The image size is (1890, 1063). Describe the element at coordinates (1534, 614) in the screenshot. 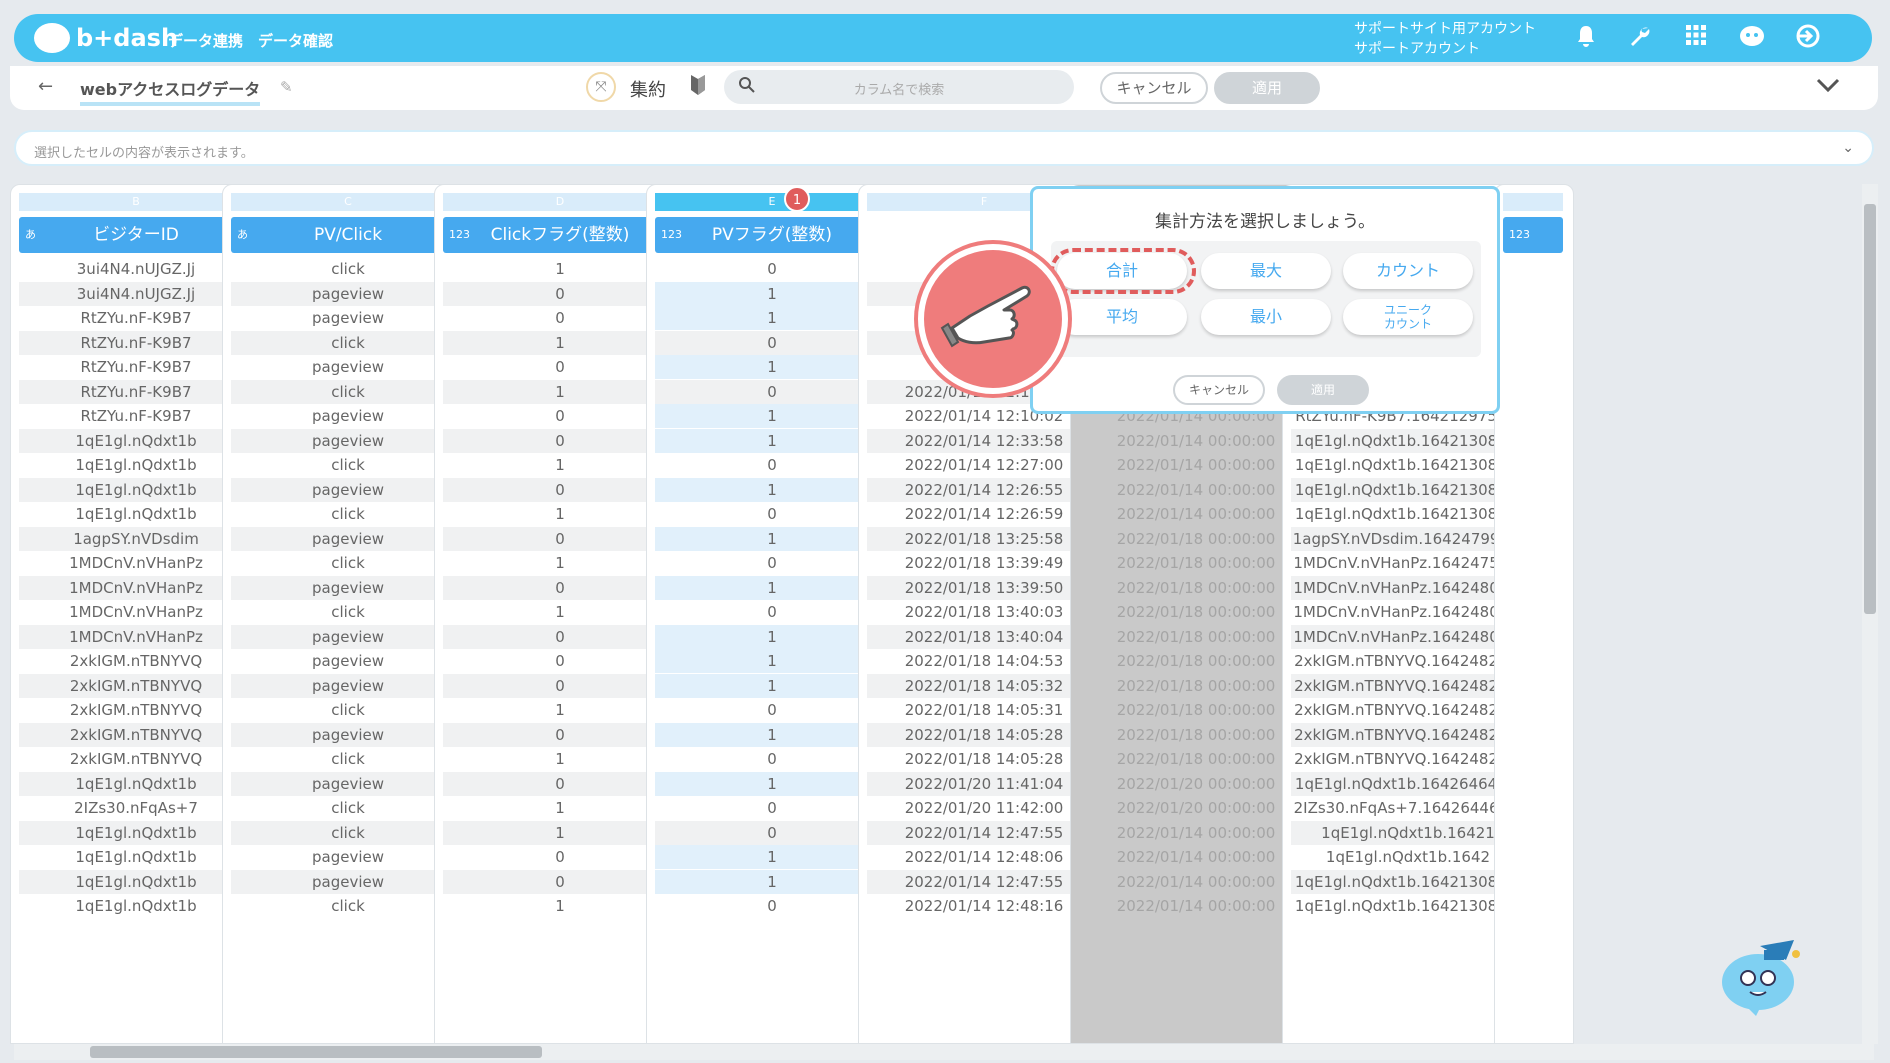

I see `column-next: 123` at that location.